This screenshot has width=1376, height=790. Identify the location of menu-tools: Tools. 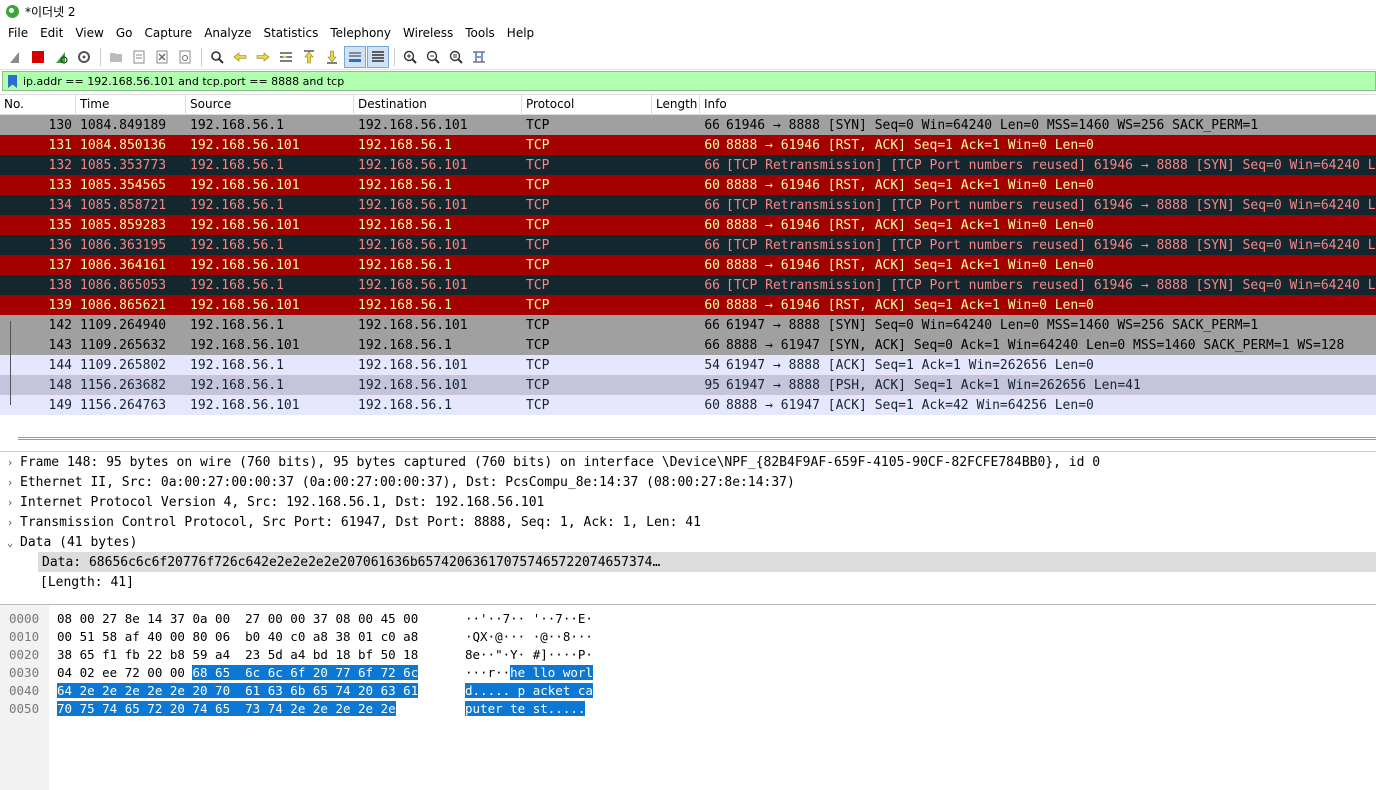
(480, 33).